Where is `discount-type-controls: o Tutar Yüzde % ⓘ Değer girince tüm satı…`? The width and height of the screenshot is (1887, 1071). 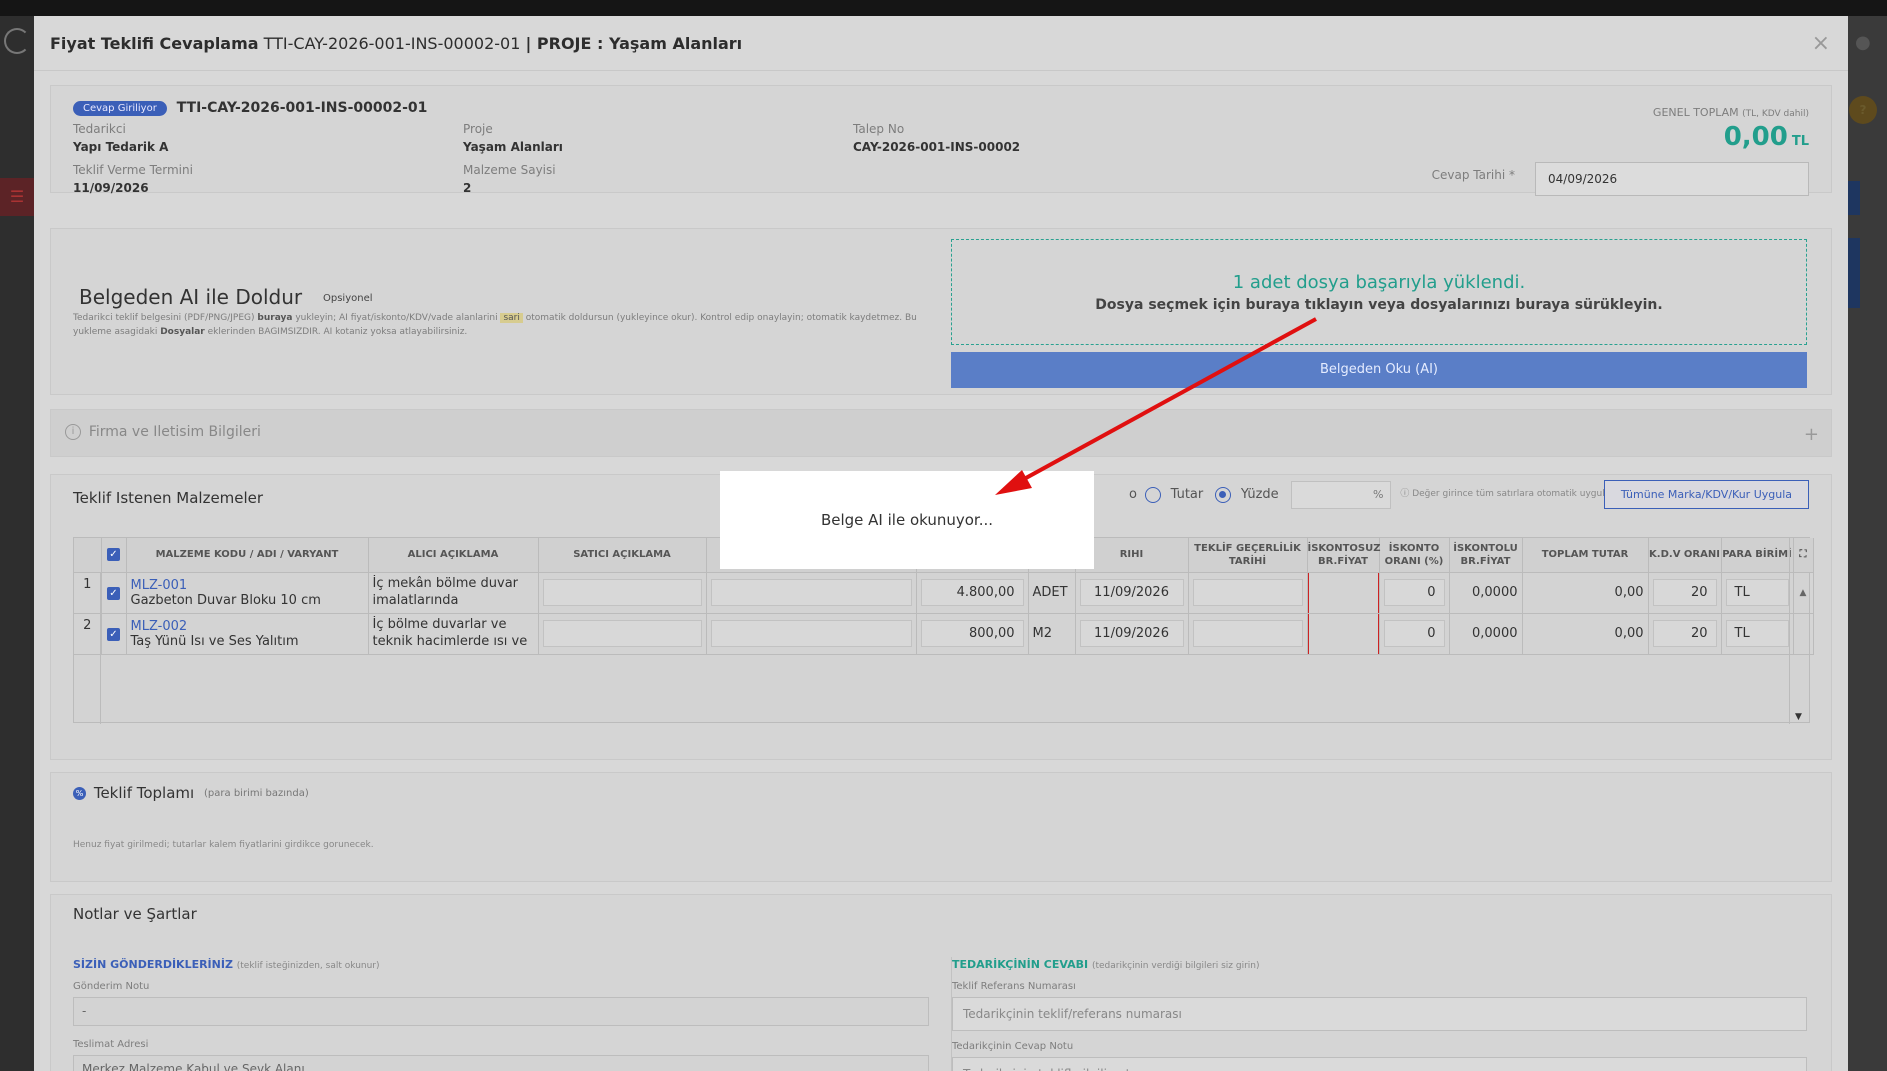 discount-type-controls: o Tutar Yüzde % ⓘ Değer girince tüm satı… is located at coordinates (1376, 494).